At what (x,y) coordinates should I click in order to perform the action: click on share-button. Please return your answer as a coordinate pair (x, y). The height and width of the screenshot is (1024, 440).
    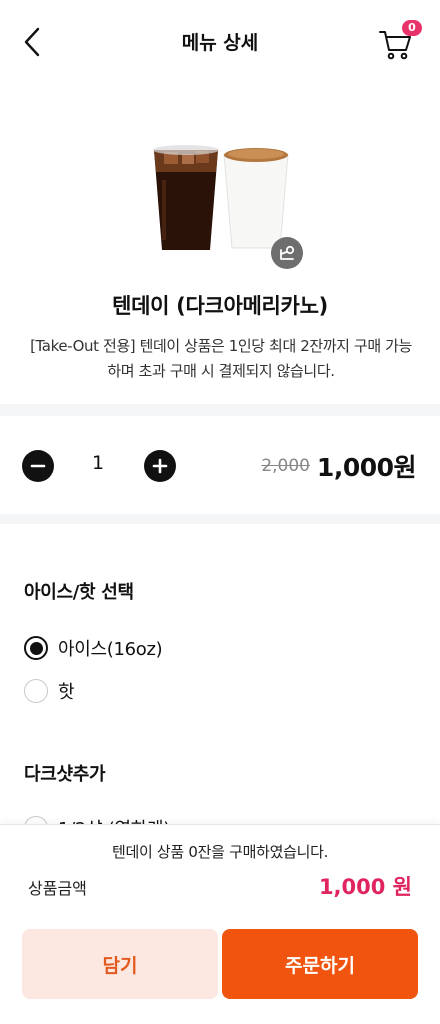
    Looking at the image, I should click on (287, 253).